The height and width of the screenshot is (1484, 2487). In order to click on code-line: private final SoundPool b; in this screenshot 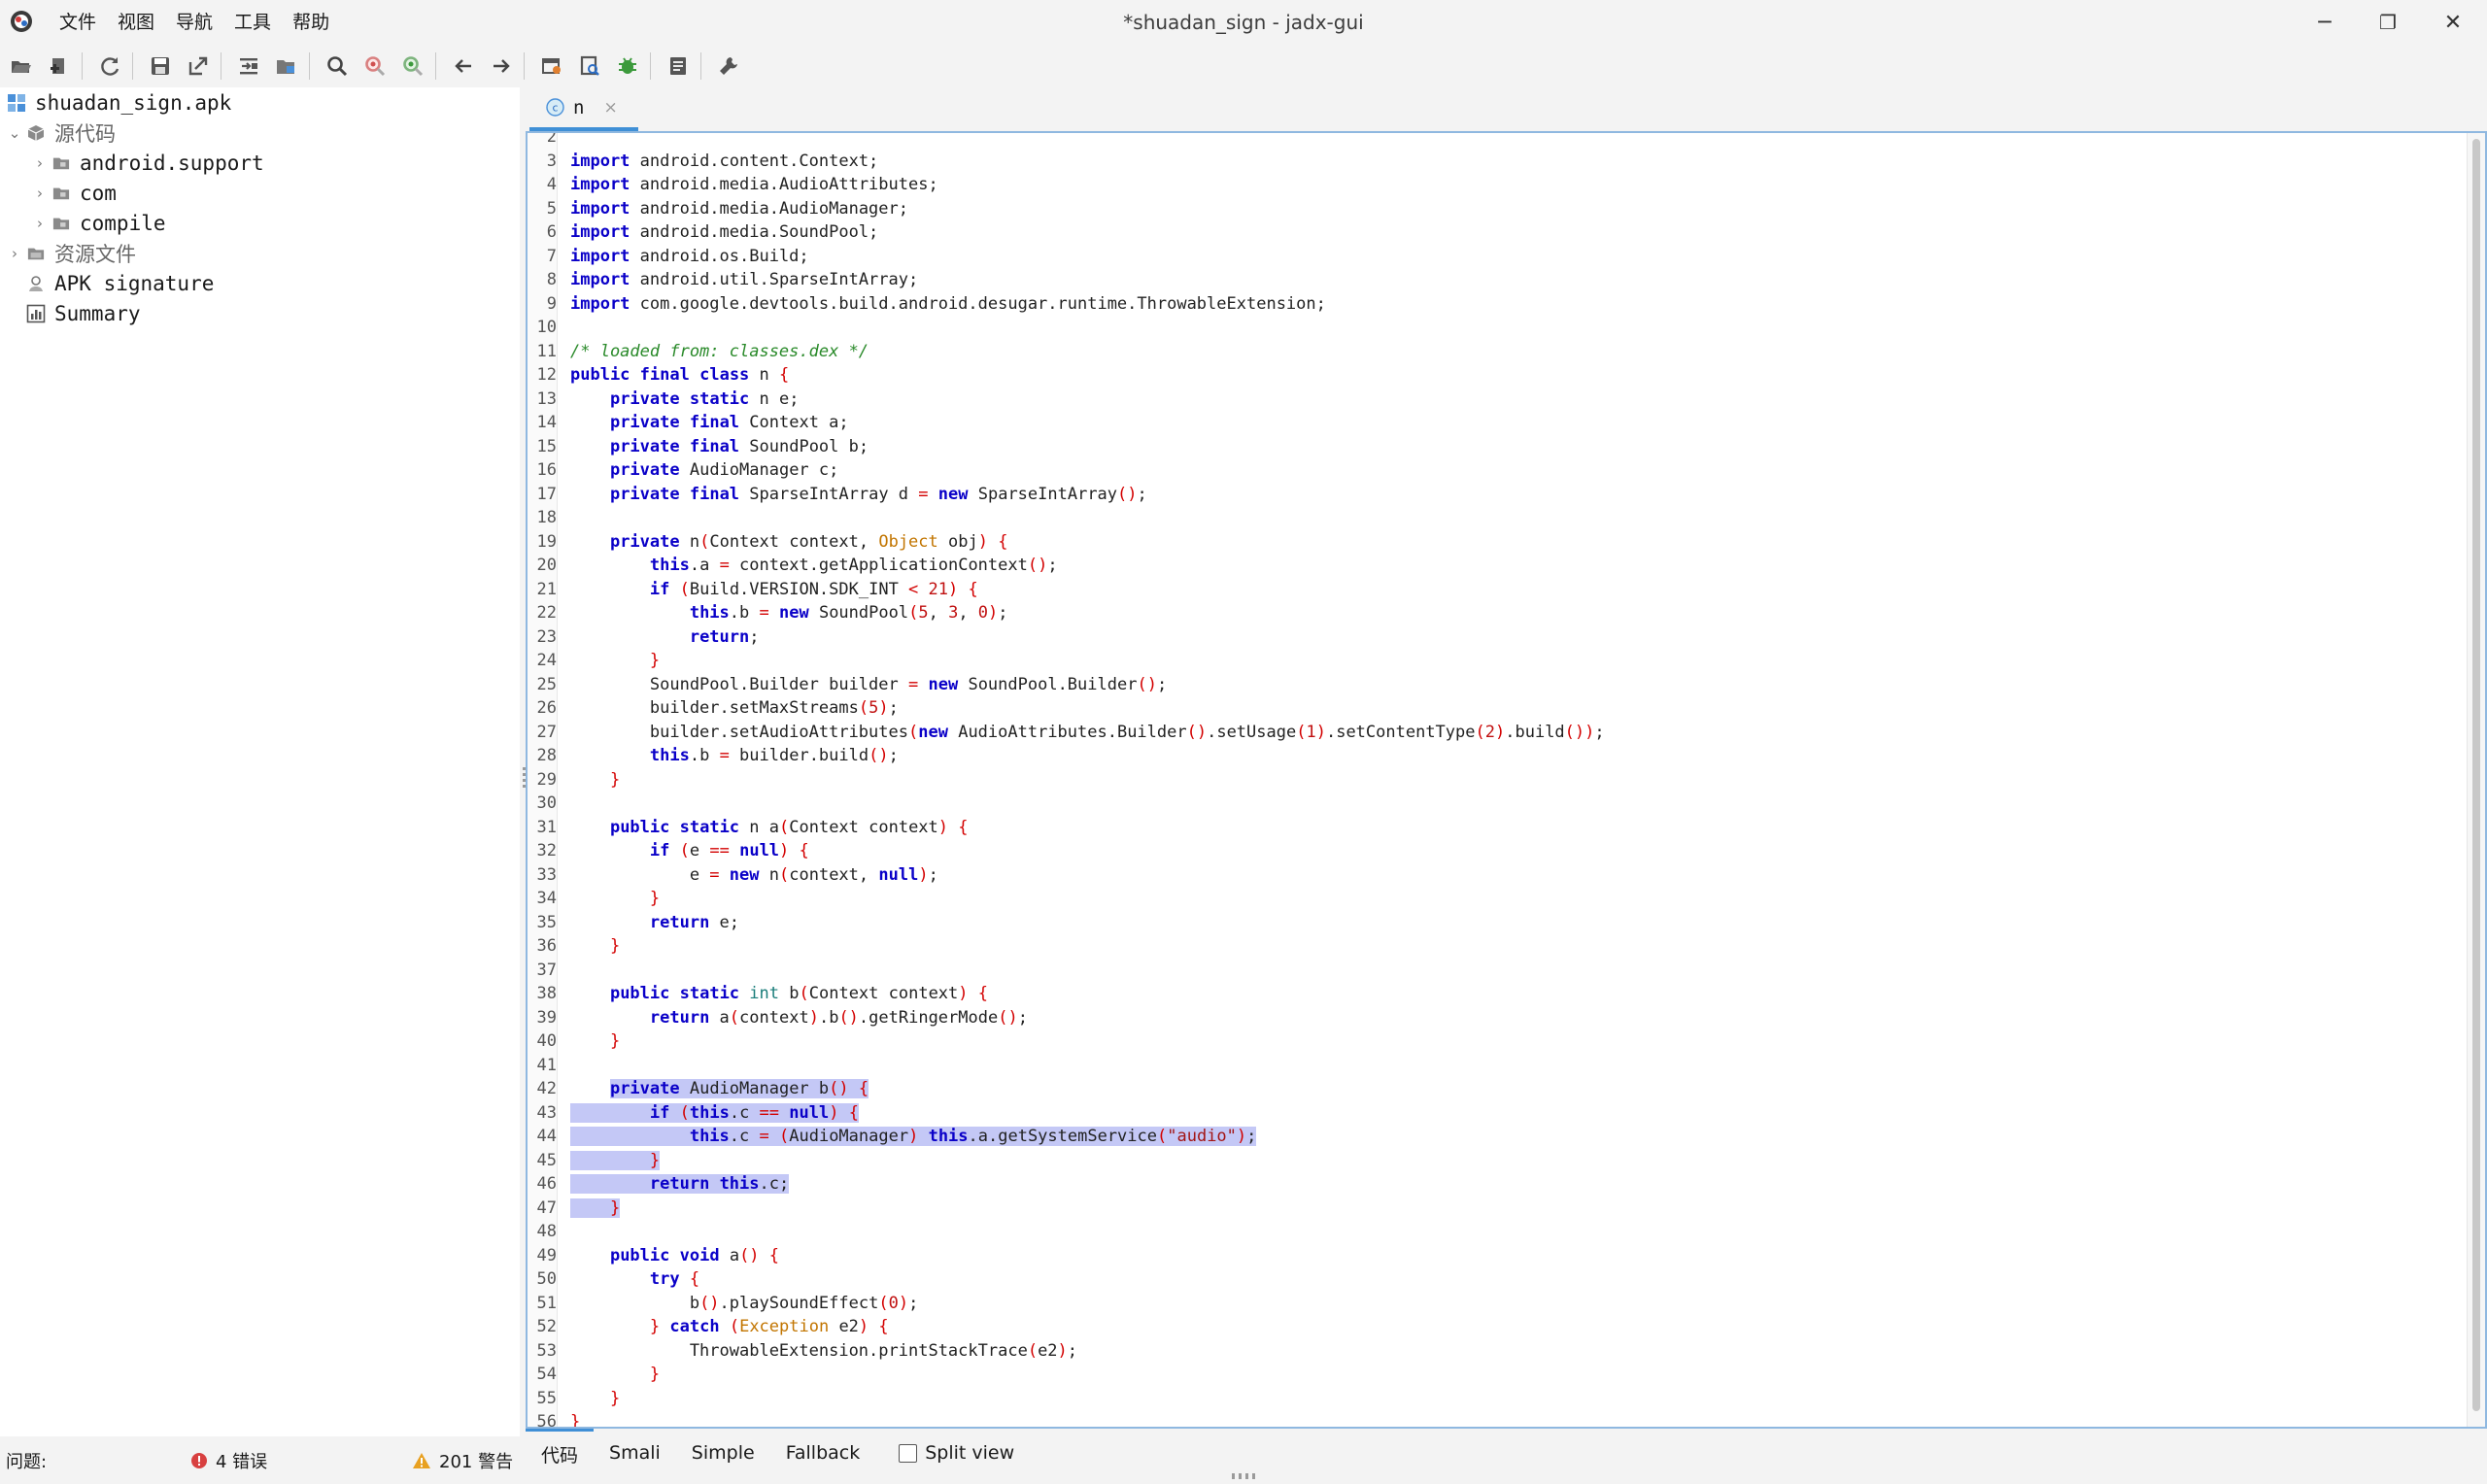, I will do `click(719, 446)`.